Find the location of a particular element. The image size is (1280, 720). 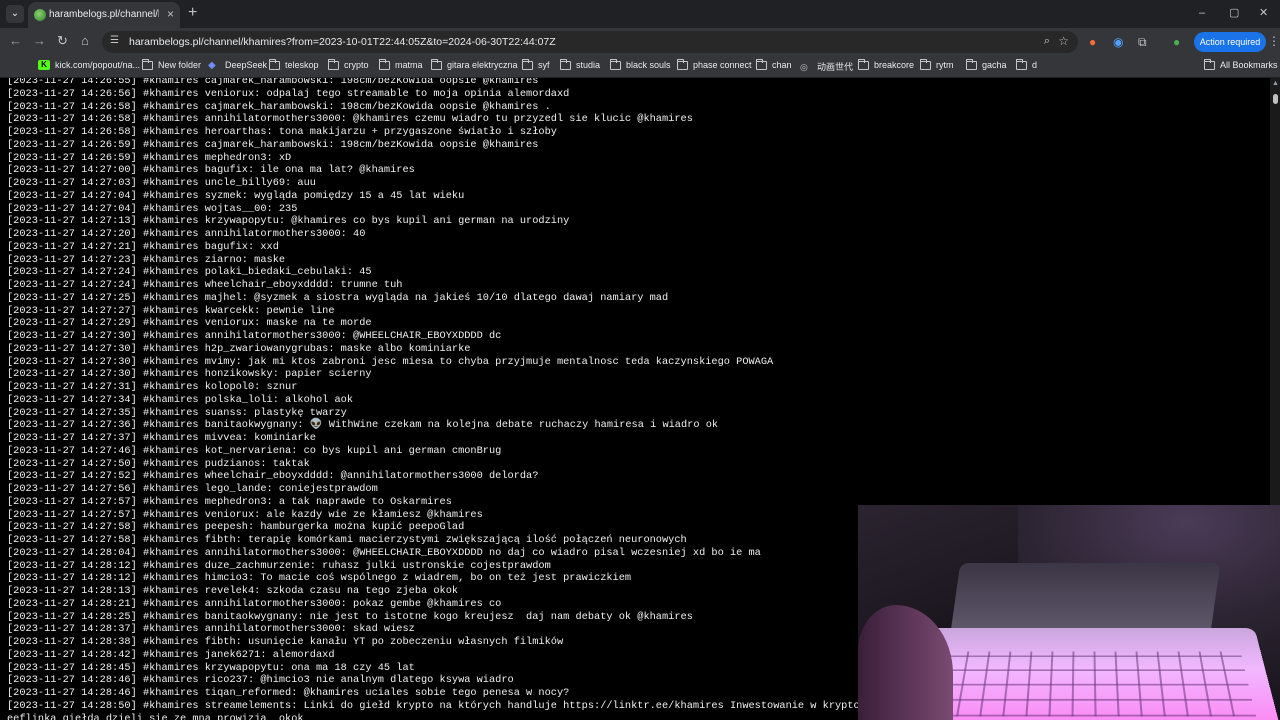

scroll-up-icon: ▲ is located at coordinates (1275, 84).